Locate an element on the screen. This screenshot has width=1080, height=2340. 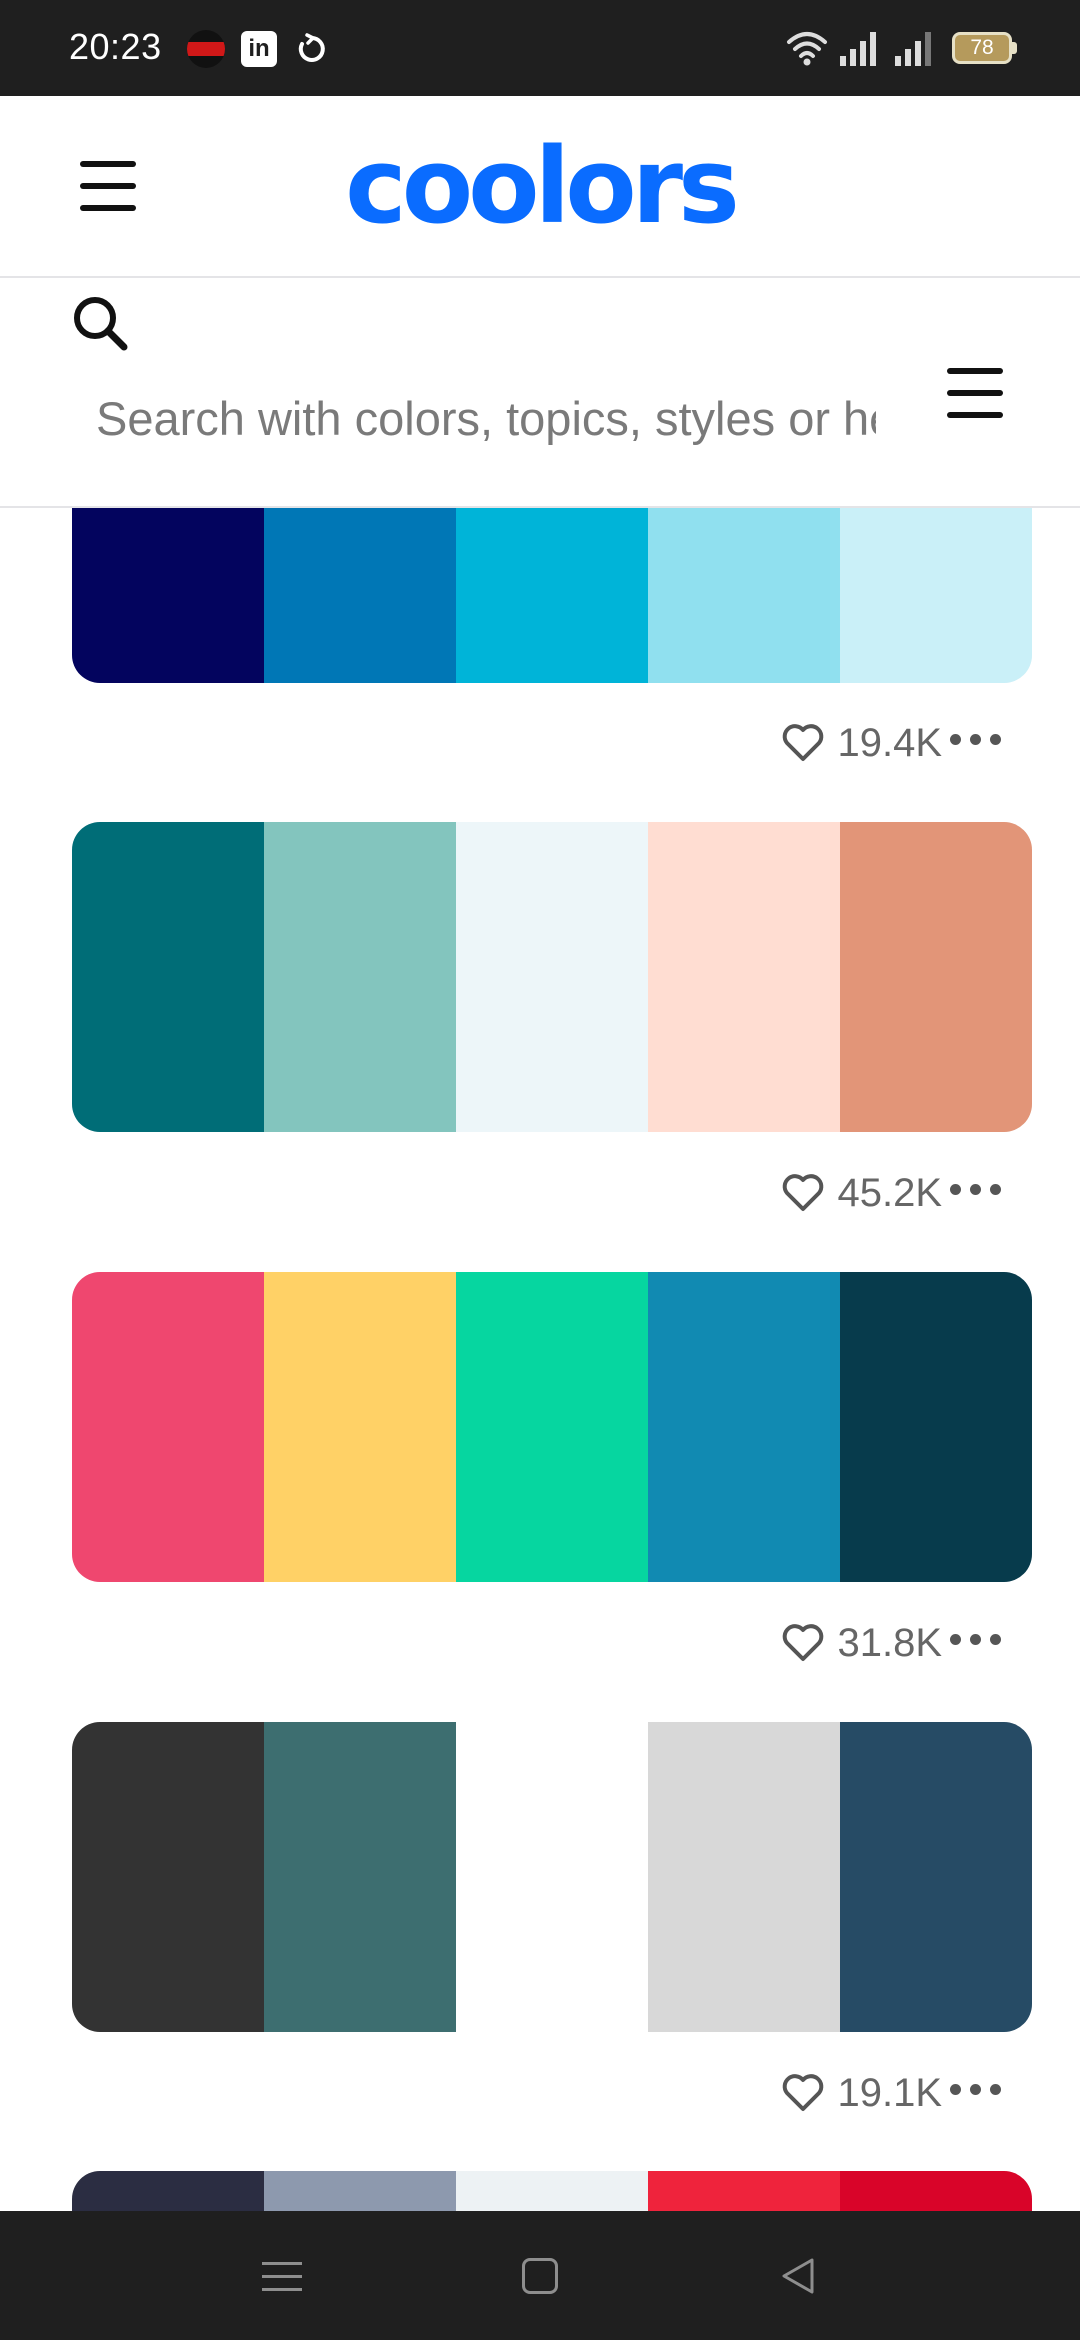
like-button: 31.8K is located at coordinates (861, 1643).